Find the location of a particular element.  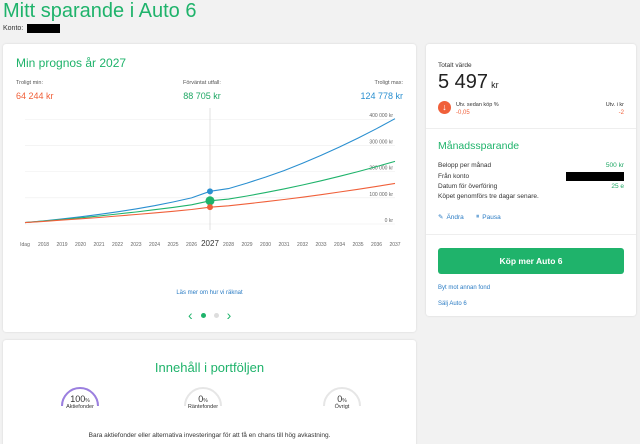

total-label: Totalt värde is located at coordinates (455, 65).